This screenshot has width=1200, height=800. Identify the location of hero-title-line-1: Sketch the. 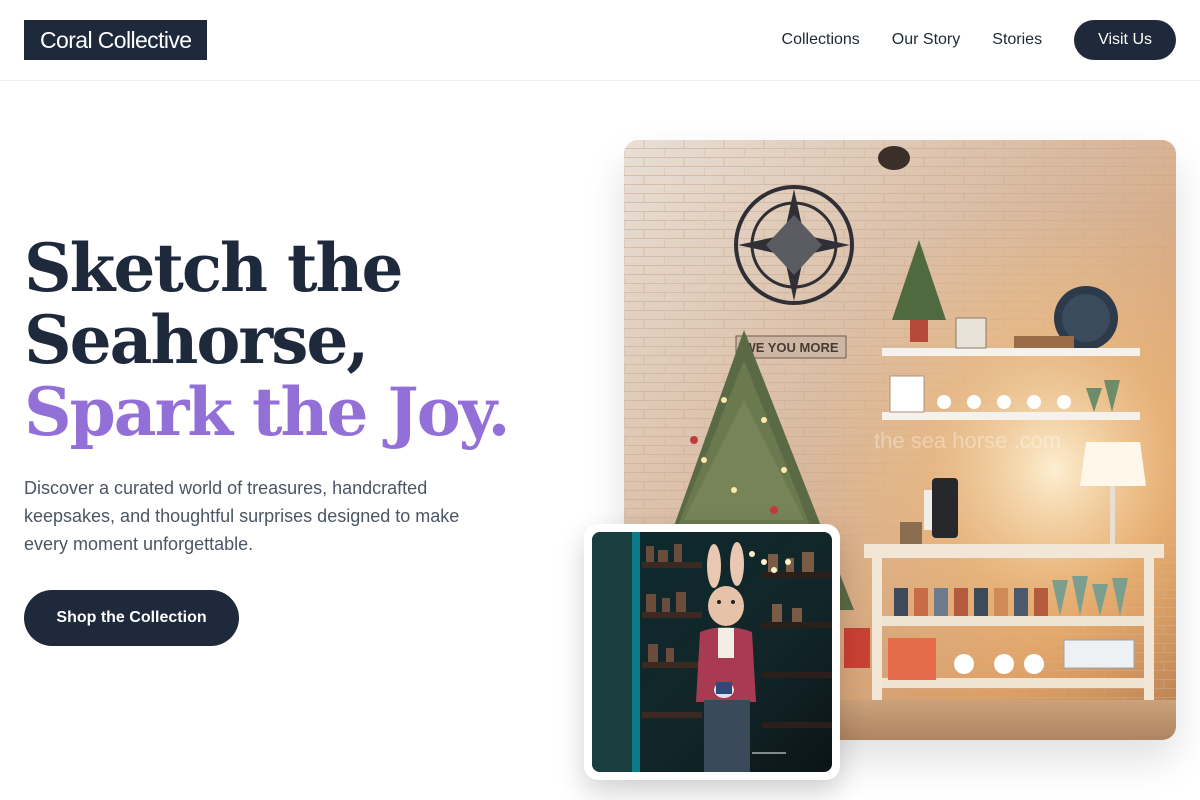
(213, 268).